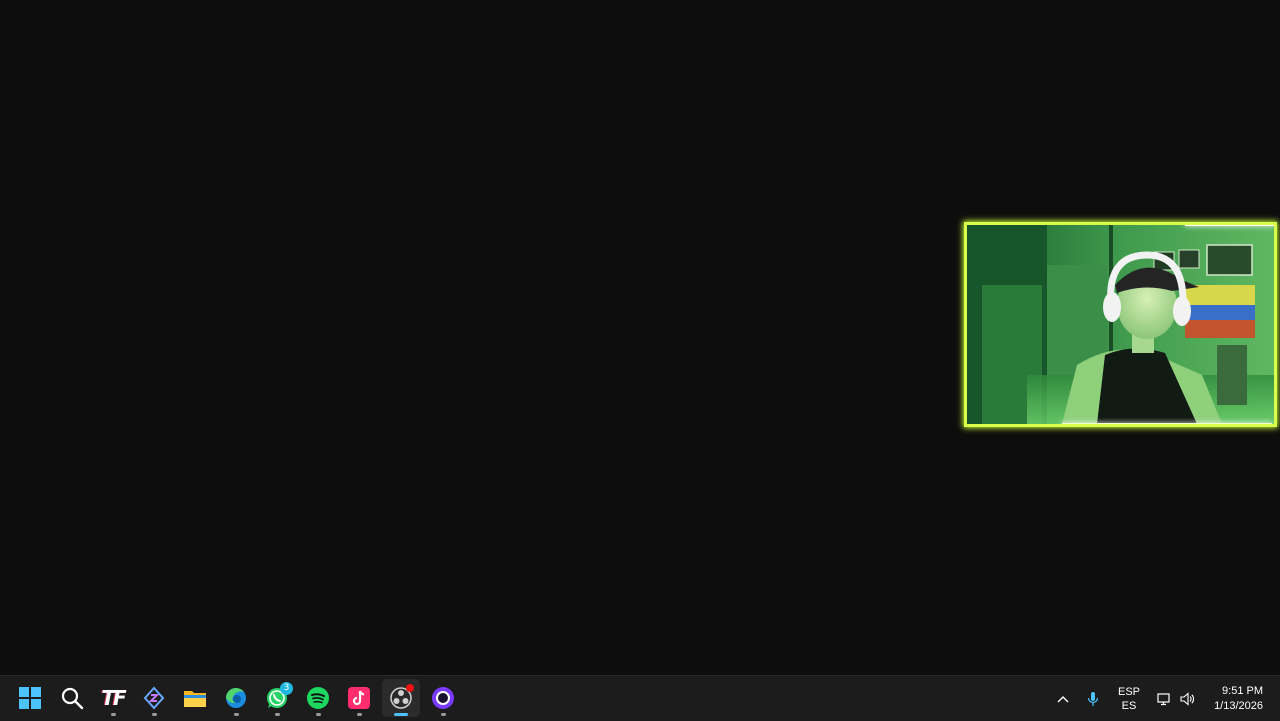 This screenshot has height=721, width=1280. Describe the element at coordinates (410, 688) in the screenshot. I see `recording-indicator` at that location.